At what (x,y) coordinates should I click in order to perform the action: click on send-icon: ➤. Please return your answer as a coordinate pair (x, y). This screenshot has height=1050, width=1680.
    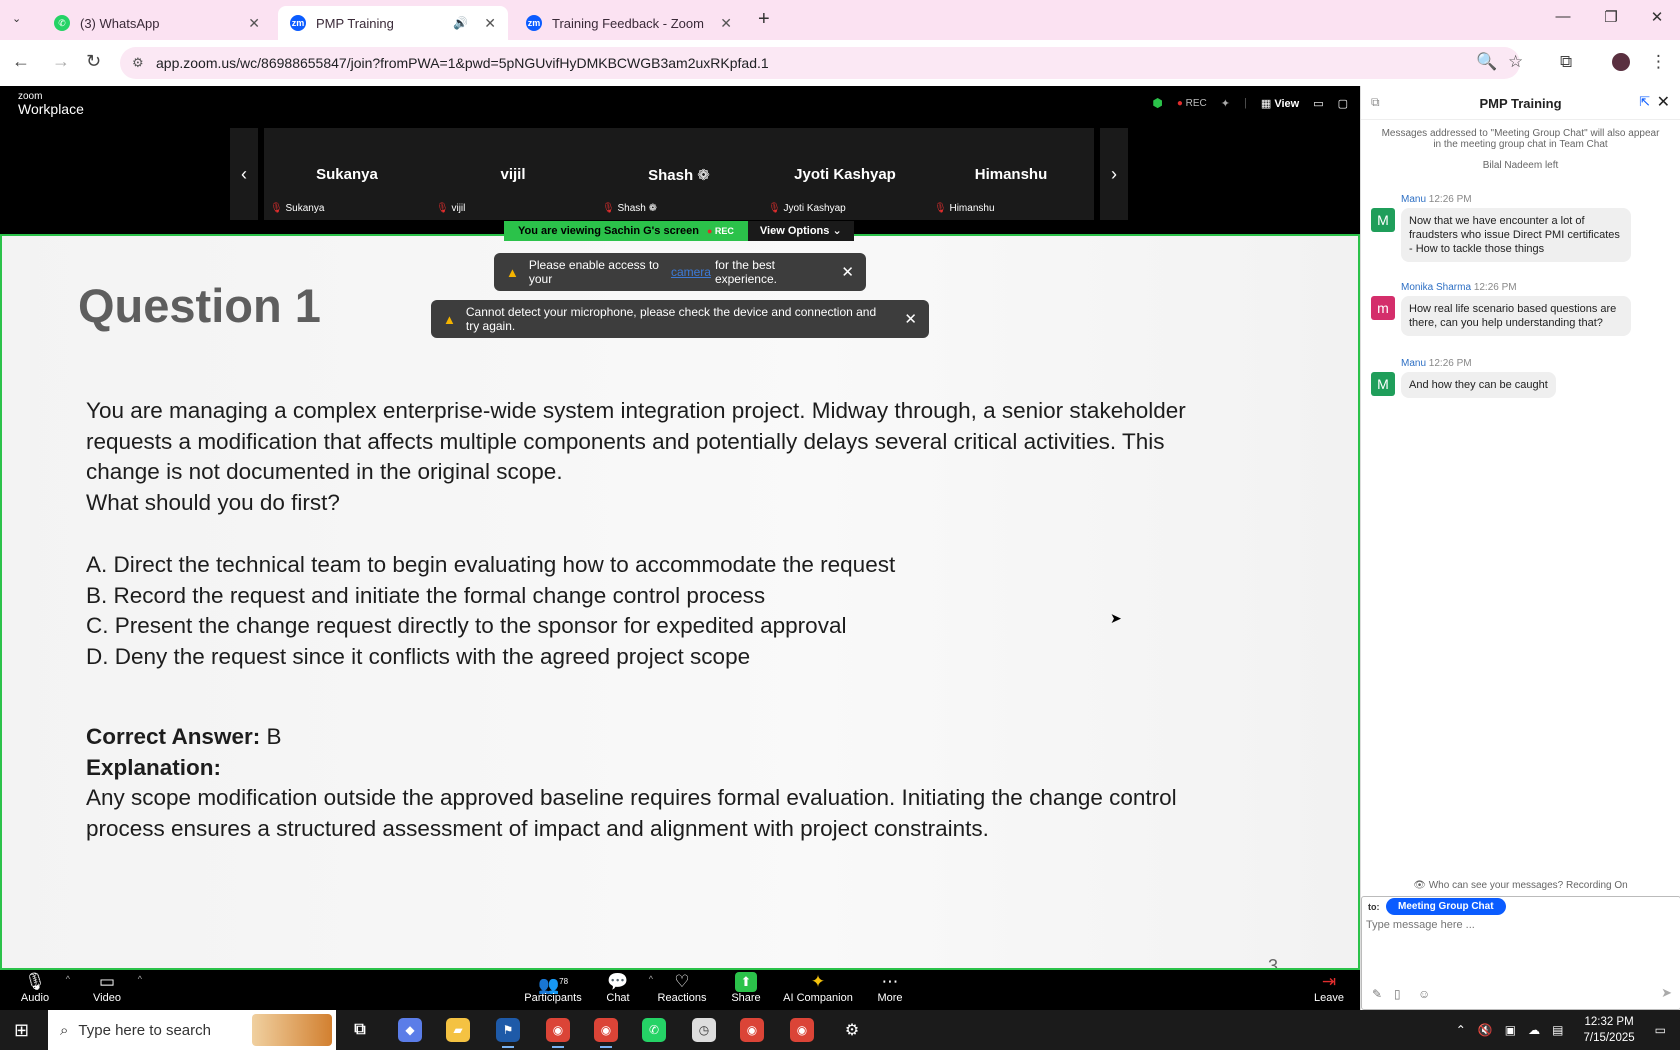
    Looking at the image, I should click on (1666, 993).